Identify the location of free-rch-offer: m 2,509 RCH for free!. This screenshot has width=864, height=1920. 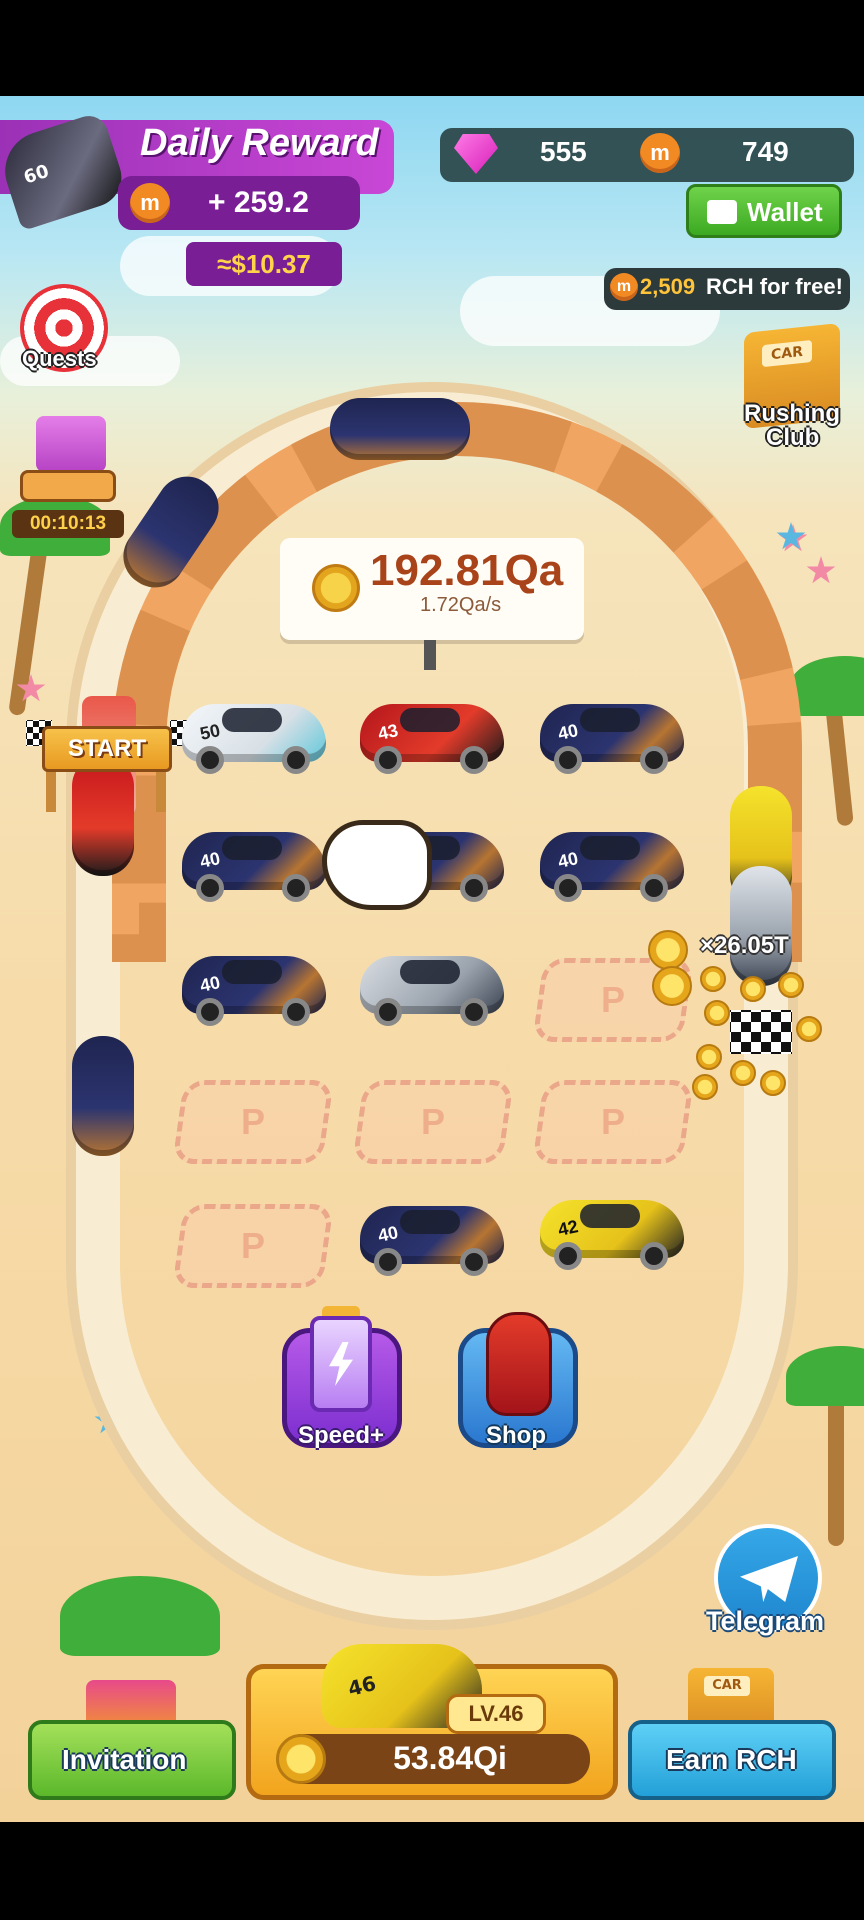
(727, 289).